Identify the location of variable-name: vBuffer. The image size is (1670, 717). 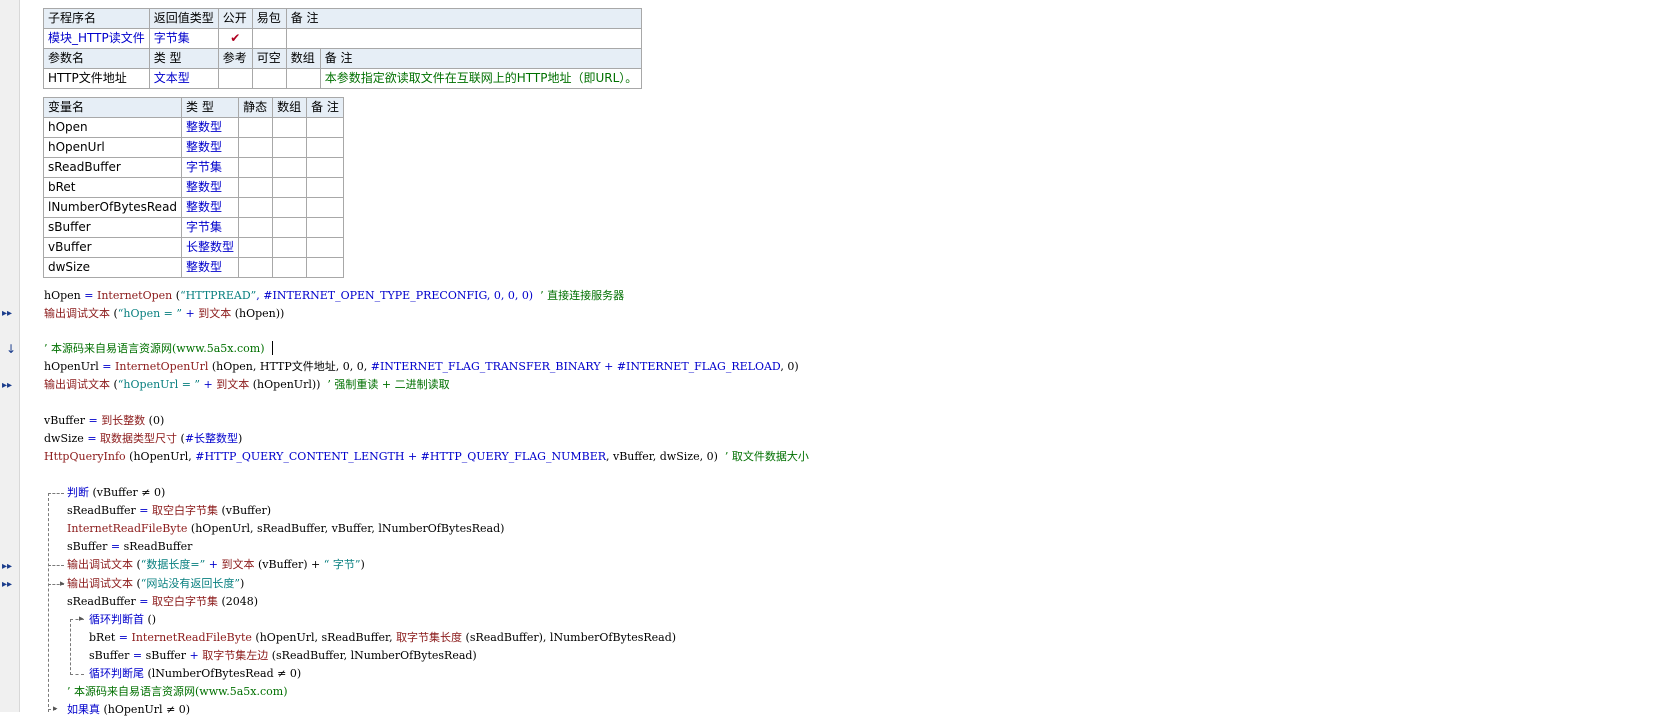
(112, 247).